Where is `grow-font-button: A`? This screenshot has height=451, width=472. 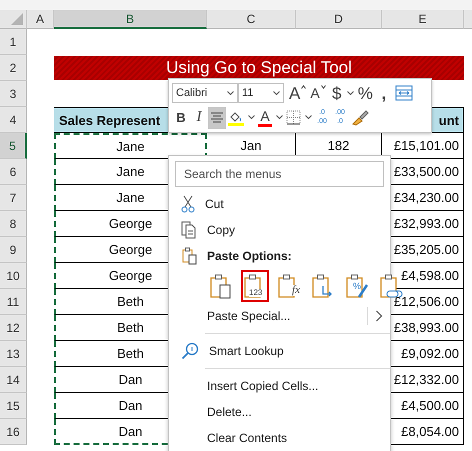 grow-font-button: A is located at coordinates (297, 93).